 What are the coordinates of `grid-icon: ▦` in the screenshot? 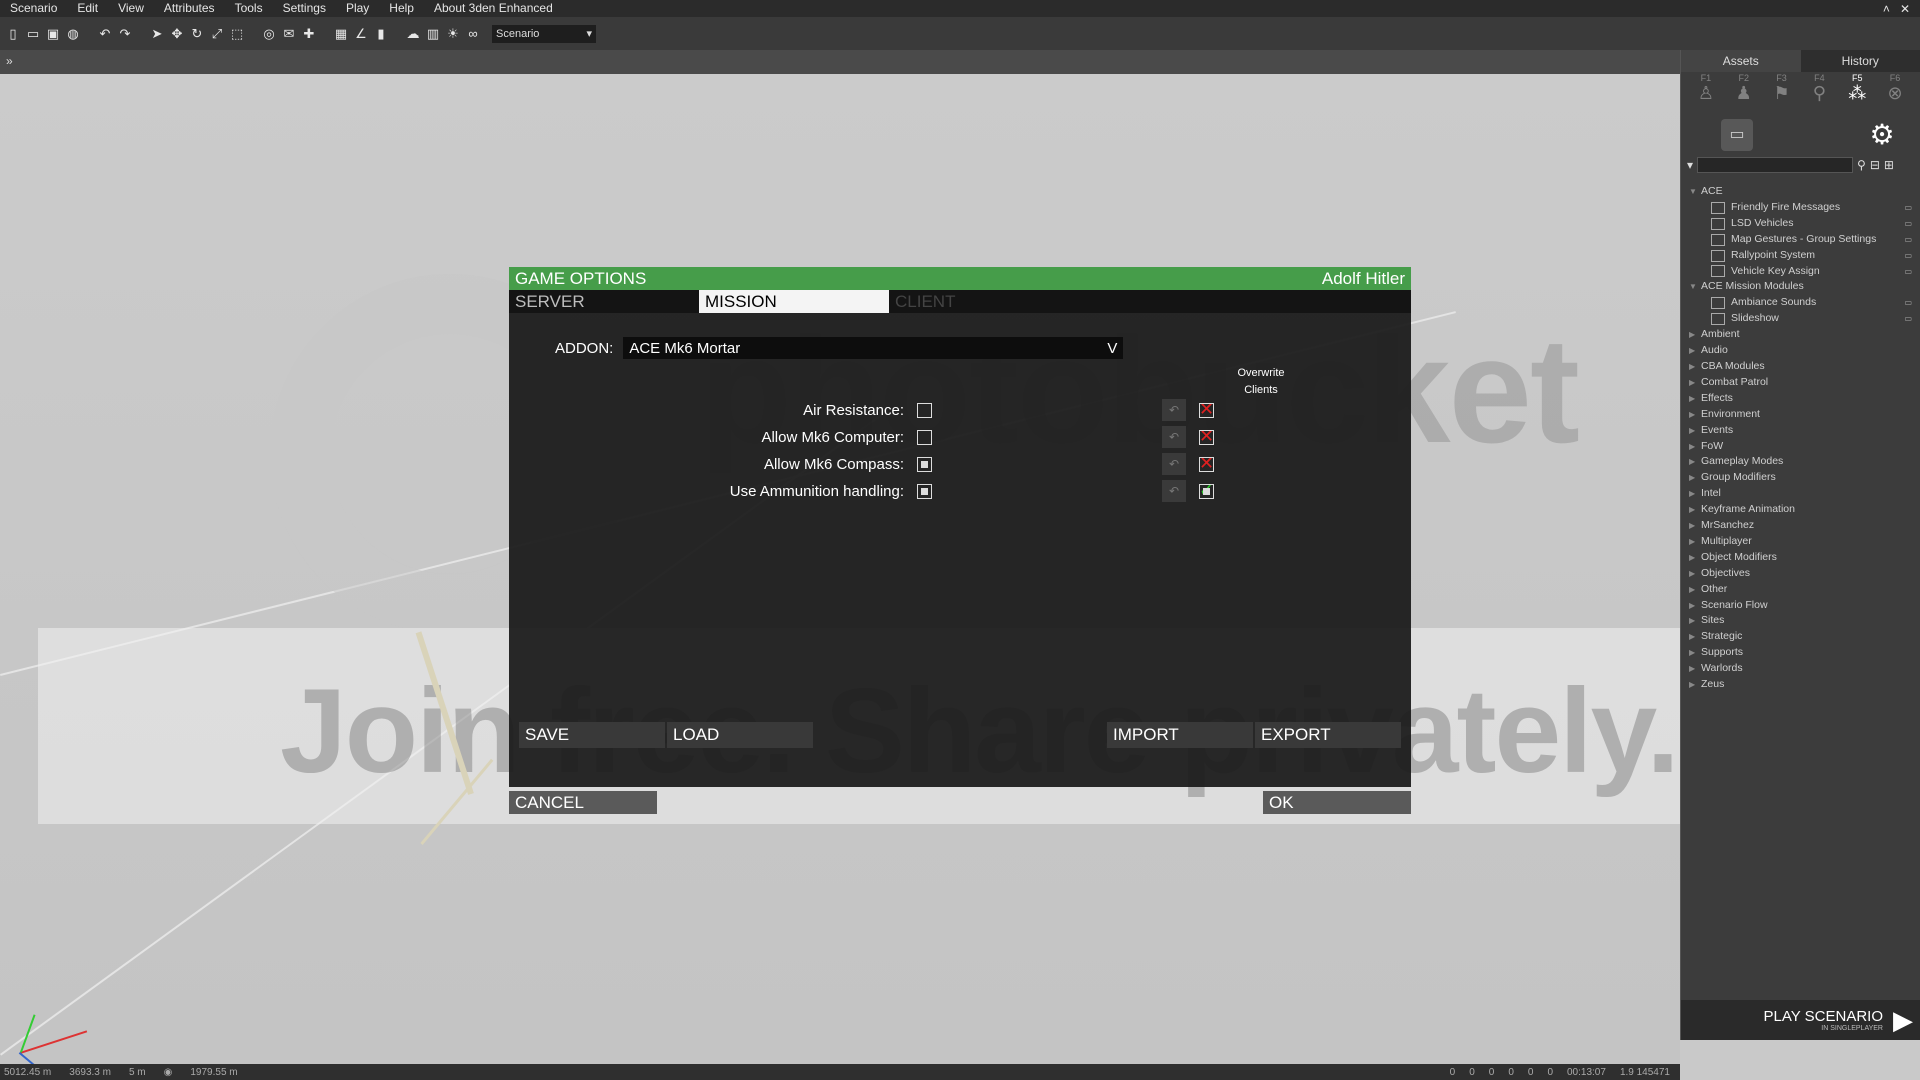 It's located at (341, 34).